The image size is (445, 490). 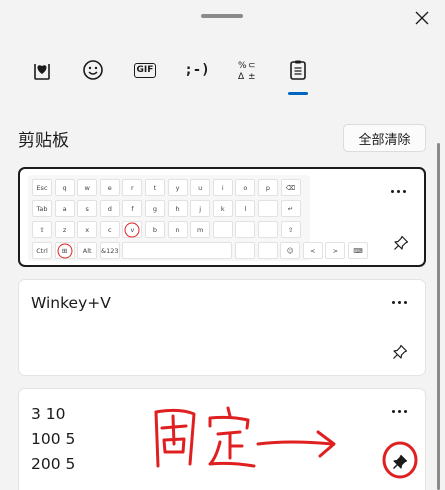 What do you see at coordinates (222, 16) in the screenshot?
I see `drag-handle` at bounding box center [222, 16].